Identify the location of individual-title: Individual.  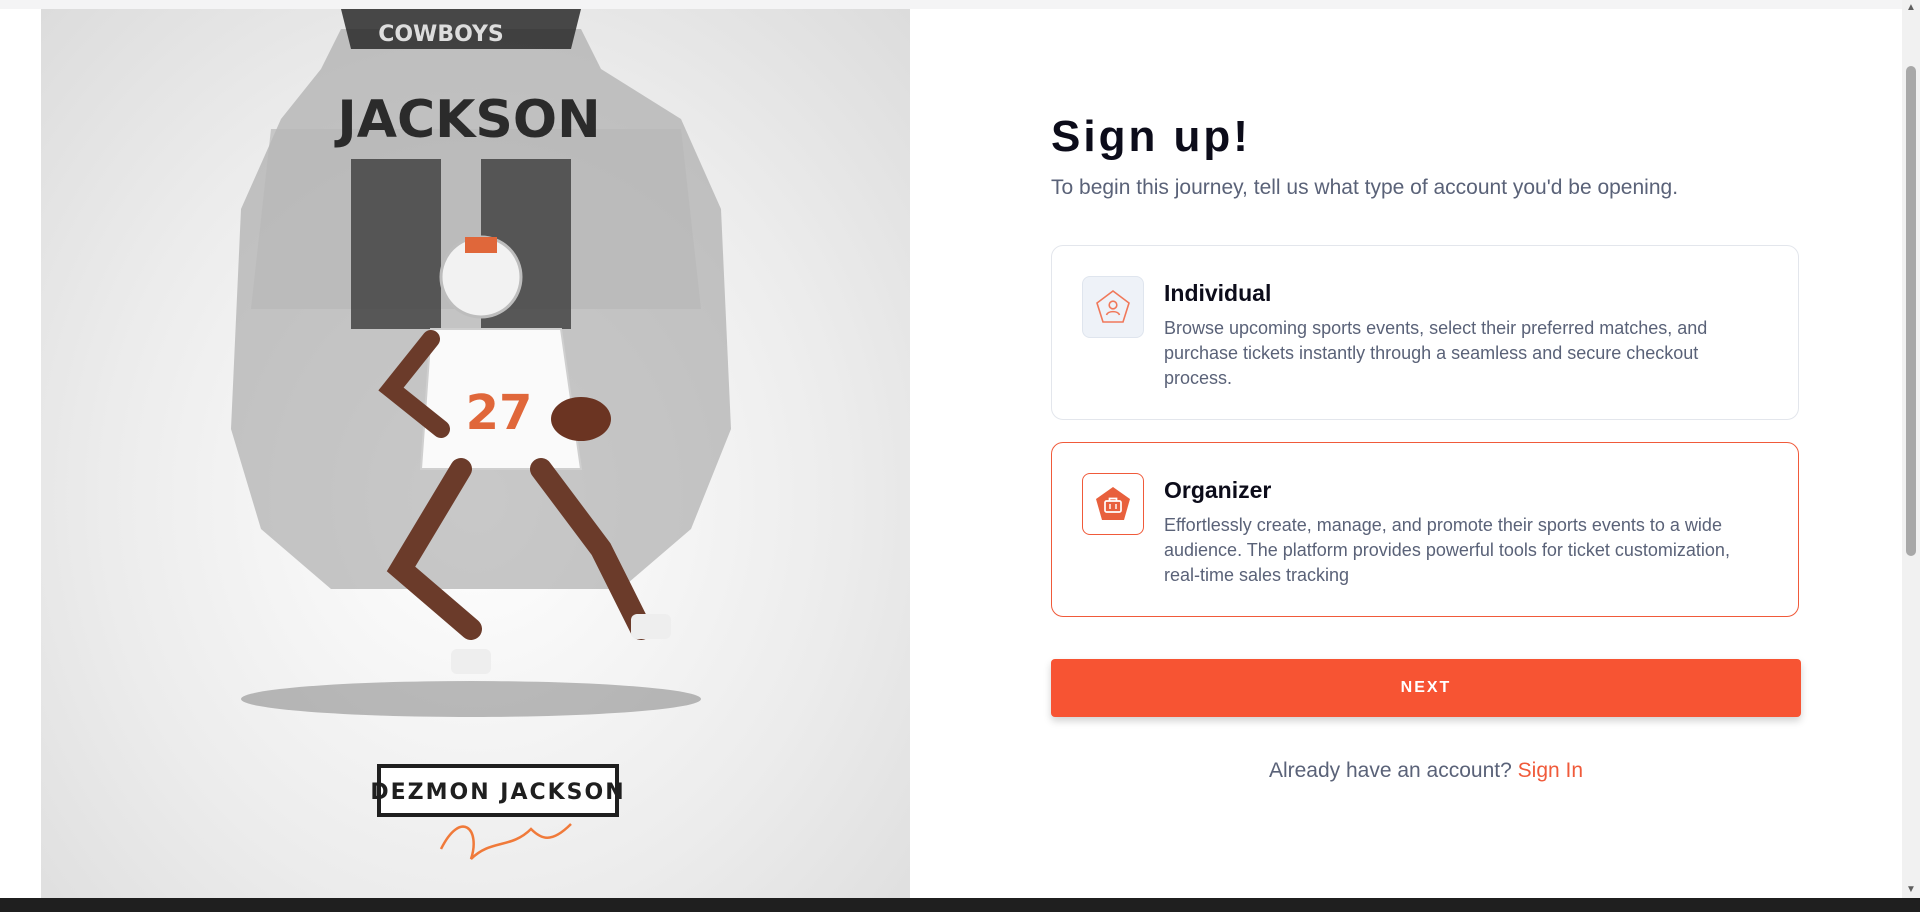
(1218, 293).